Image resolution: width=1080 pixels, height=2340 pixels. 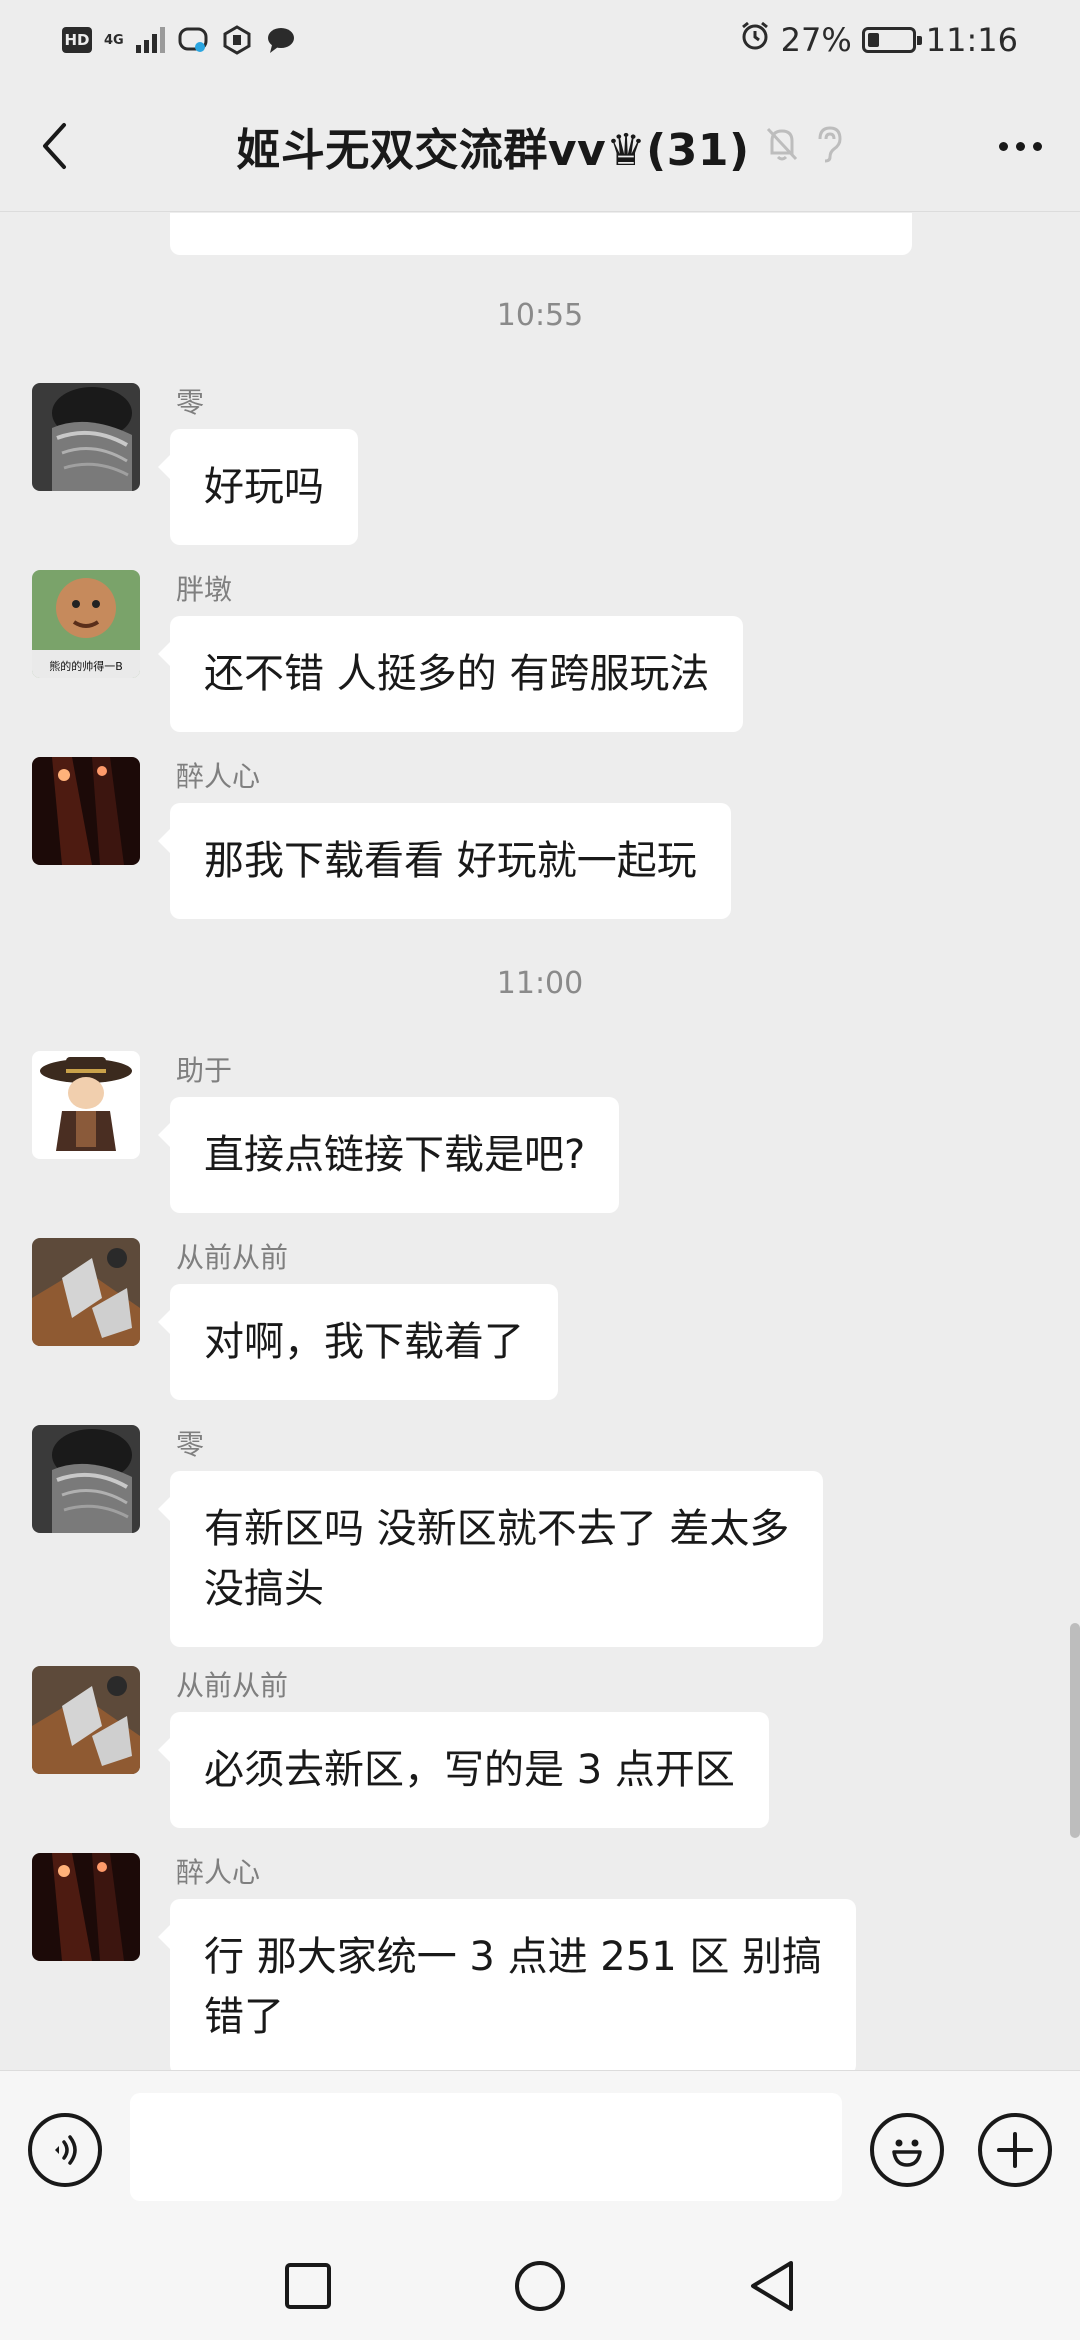 What do you see at coordinates (540, 315) in the screenshot?
I see `time-stamp: 10:55` at bounding box center [540, 315].